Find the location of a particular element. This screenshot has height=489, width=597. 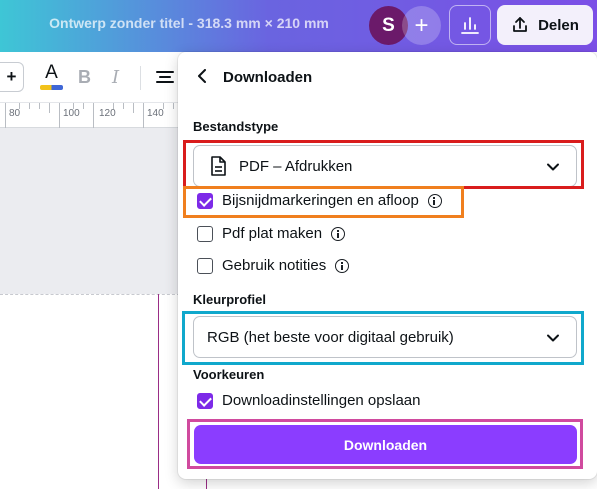

toolbar-divider is located at coordinates (140, 78).